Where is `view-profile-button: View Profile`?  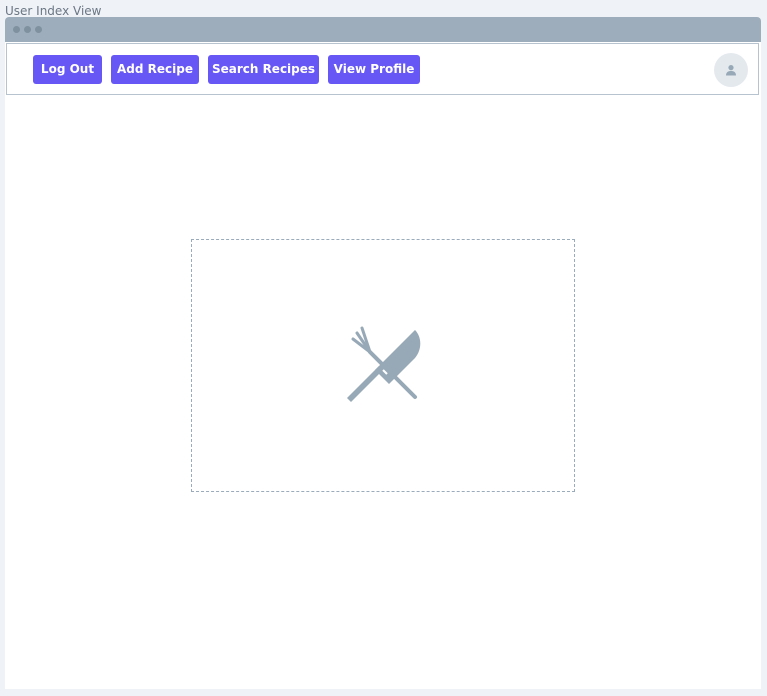 view-profile-button: View Profile is located at coordinates (374, 69).